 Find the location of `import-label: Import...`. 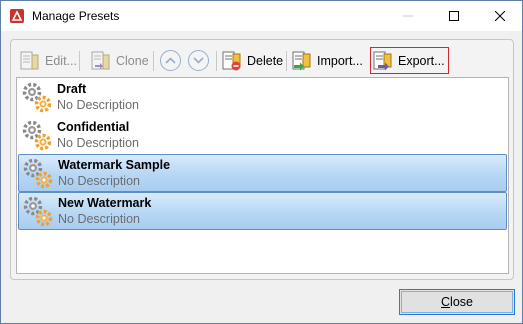

import-label: Import... is located at coordinates (340, 61).